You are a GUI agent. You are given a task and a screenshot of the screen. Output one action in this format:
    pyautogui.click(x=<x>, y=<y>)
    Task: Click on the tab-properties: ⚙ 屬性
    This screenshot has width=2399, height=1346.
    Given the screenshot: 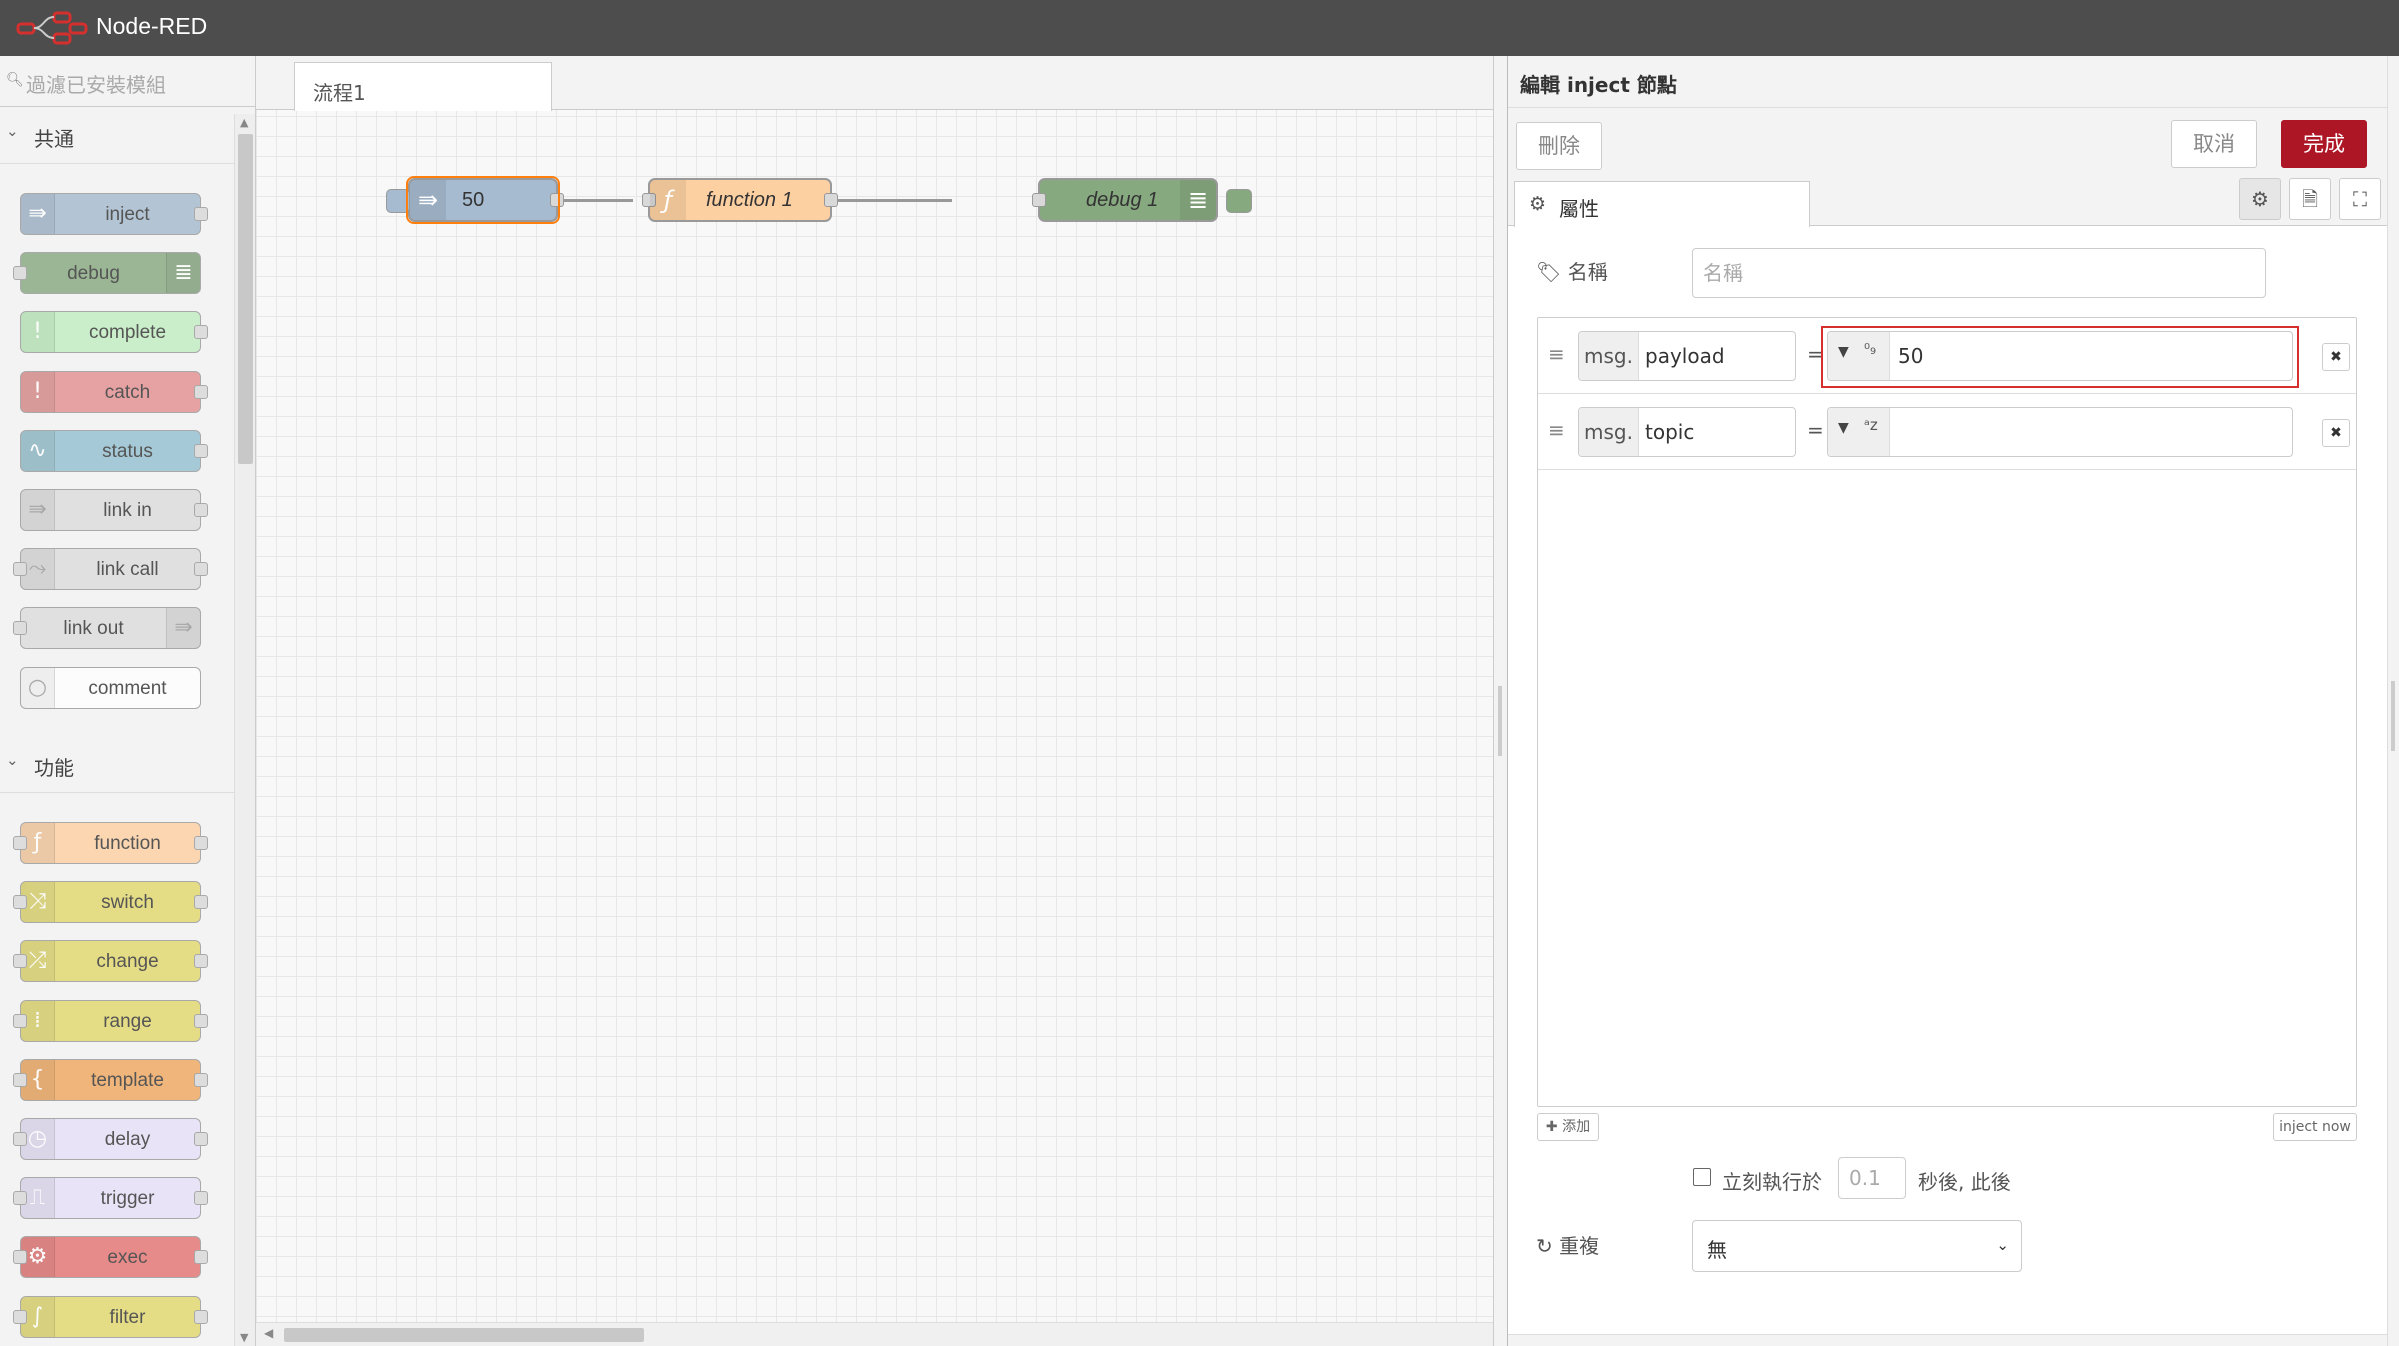 What is the action you would take?
    pyautogui.click(x=1662, y=204)
    